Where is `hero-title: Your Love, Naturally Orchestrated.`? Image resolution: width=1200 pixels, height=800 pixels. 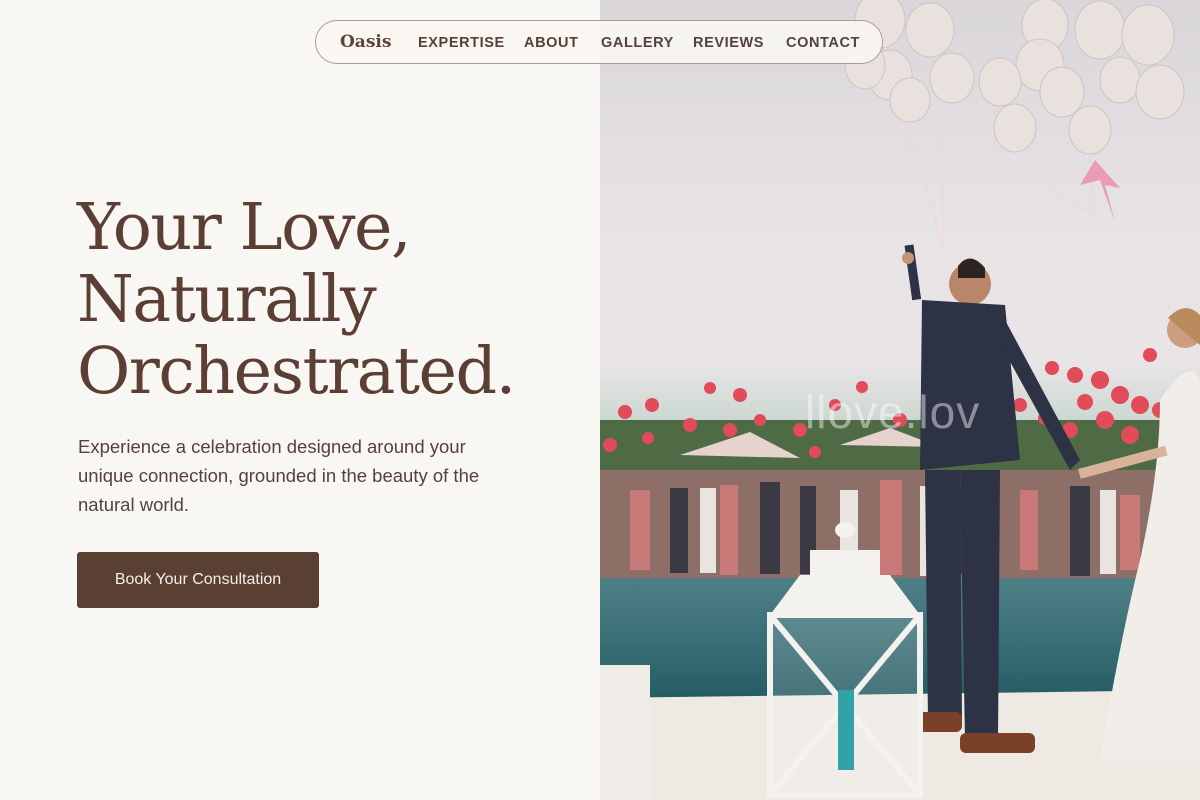 hero-title: Your Love, Naturally Orchestrated. is located at coordinates (296, 299).